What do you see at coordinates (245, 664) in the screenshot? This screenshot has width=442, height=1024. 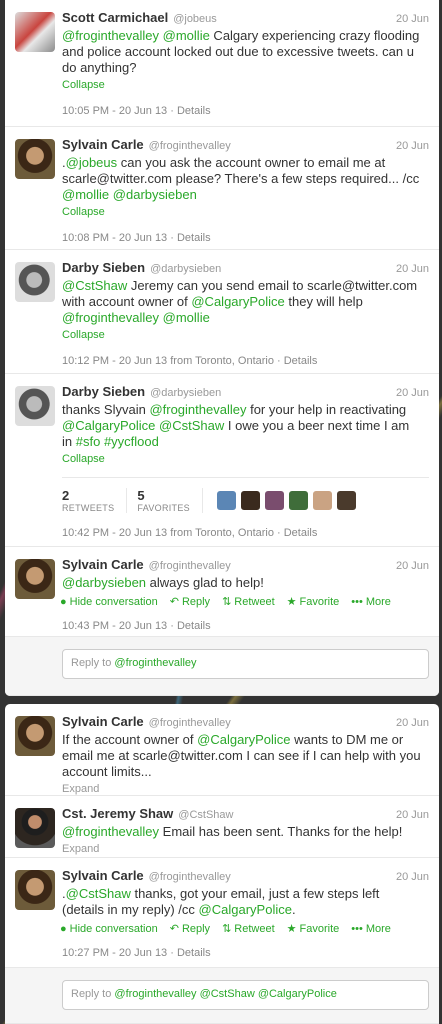 I see `reply-input: Reply to @froginthevalley` at bounding box center [245, 664].